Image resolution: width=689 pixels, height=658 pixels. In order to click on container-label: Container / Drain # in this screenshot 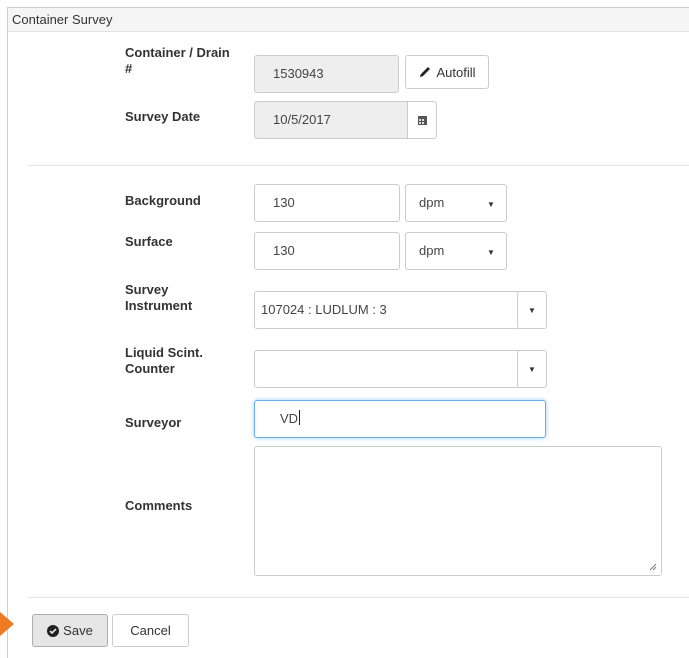, I will do `click(177, 61)`.